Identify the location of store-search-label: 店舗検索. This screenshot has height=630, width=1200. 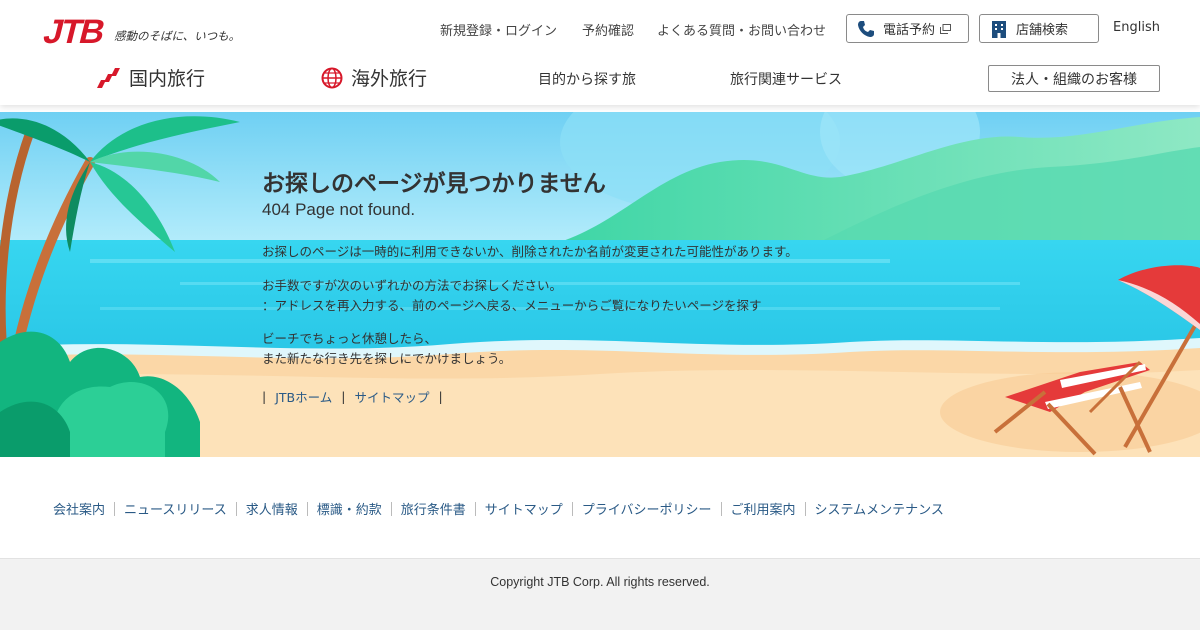
(1042, 30).